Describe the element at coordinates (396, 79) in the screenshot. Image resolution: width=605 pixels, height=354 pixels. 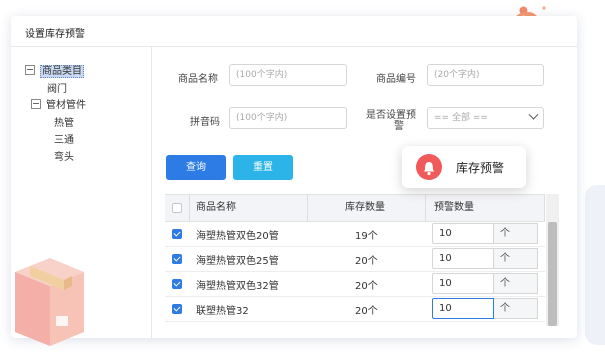
I see `product-code-label: 商品编号` at that location.